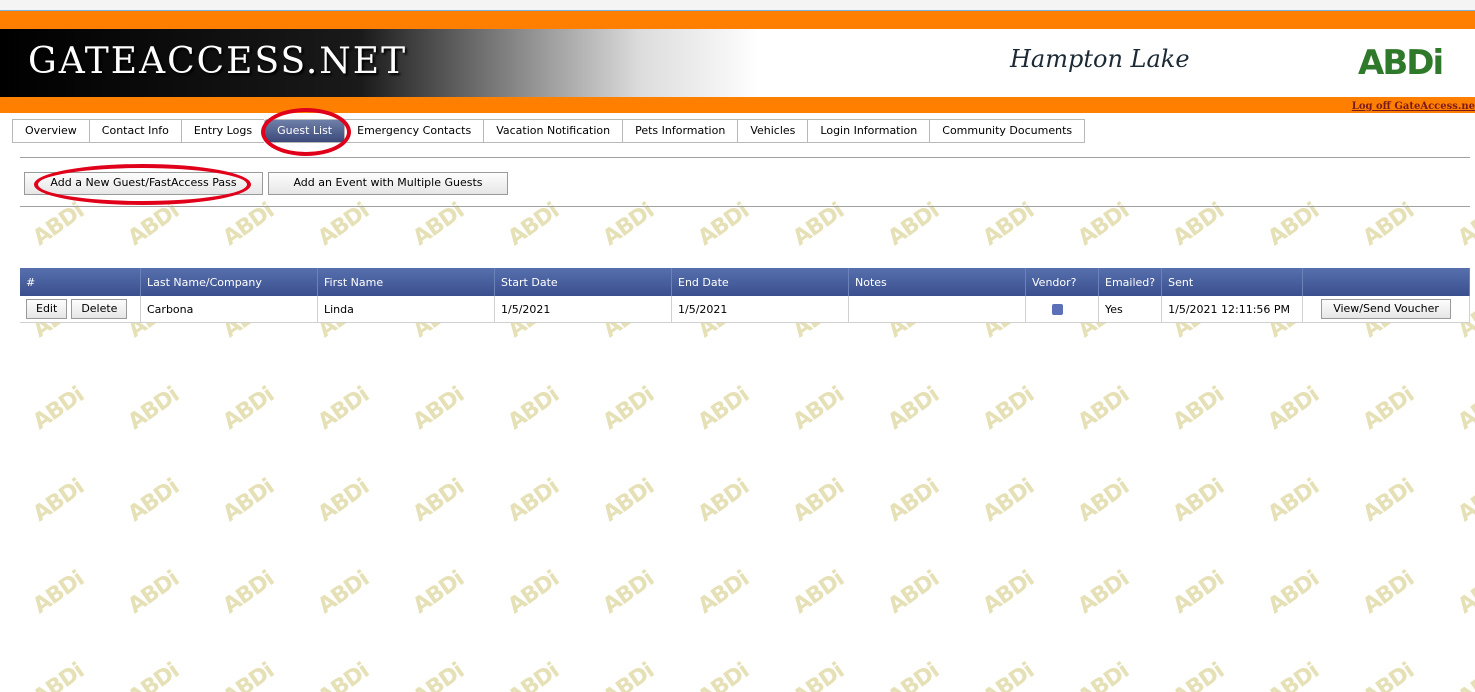 This screenshot has height=692, width=1475. What do you see at coordinates (1100, 59) in the screenshot?
I see `community-logo: Hampton Lake` at bounding box center [1100, 59].